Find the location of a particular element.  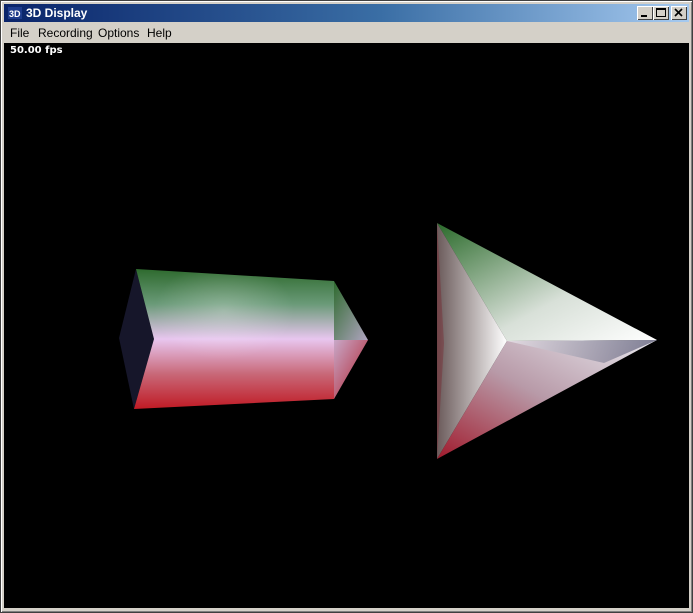

minimize-button is located at coordinates (645, 13).